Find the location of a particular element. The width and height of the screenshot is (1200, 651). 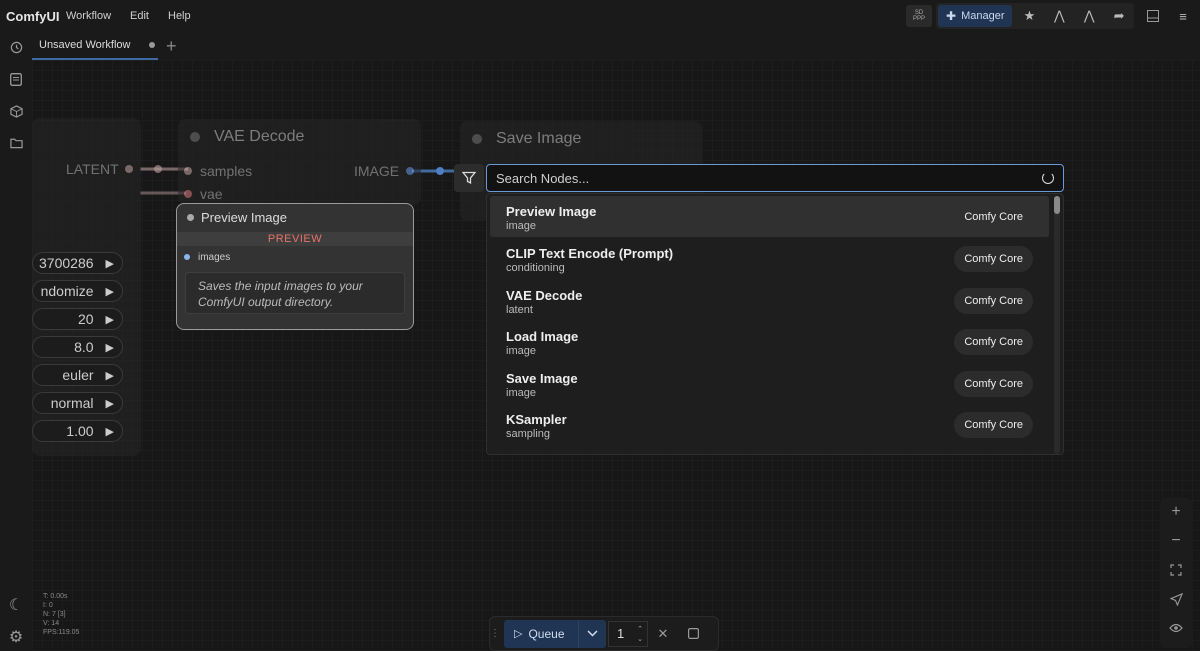

preview-card-header: Preview Image is located at coordinates (295, 217).